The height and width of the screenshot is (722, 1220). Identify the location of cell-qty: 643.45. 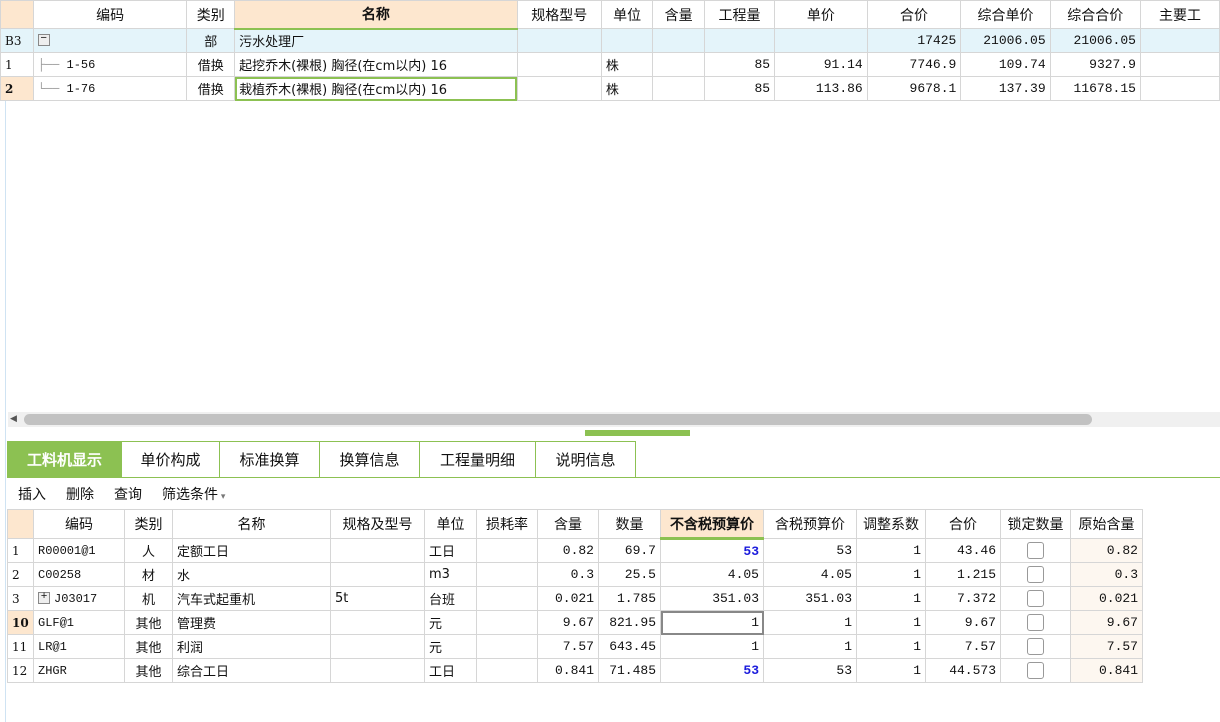
(629, 646).